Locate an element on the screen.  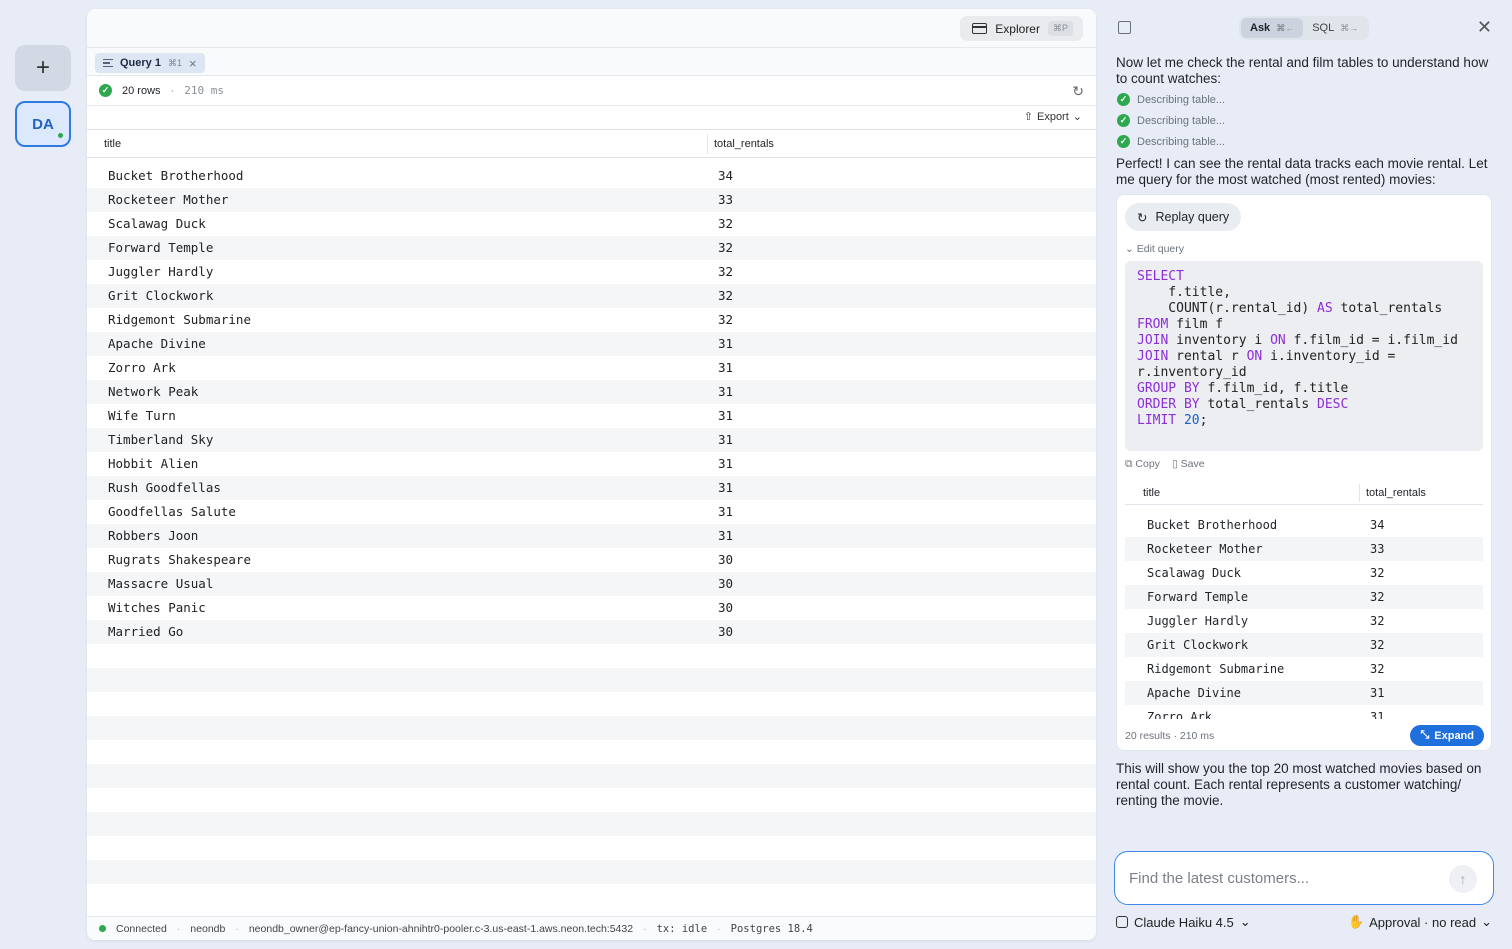
export-button: ⇧ Export ⌄ is located at coordinates (1053, 117).